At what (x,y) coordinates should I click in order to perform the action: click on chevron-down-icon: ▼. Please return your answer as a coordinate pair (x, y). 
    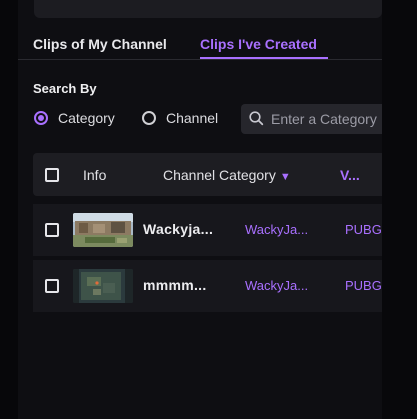
    Looking at the image, I should click on (285, 177).